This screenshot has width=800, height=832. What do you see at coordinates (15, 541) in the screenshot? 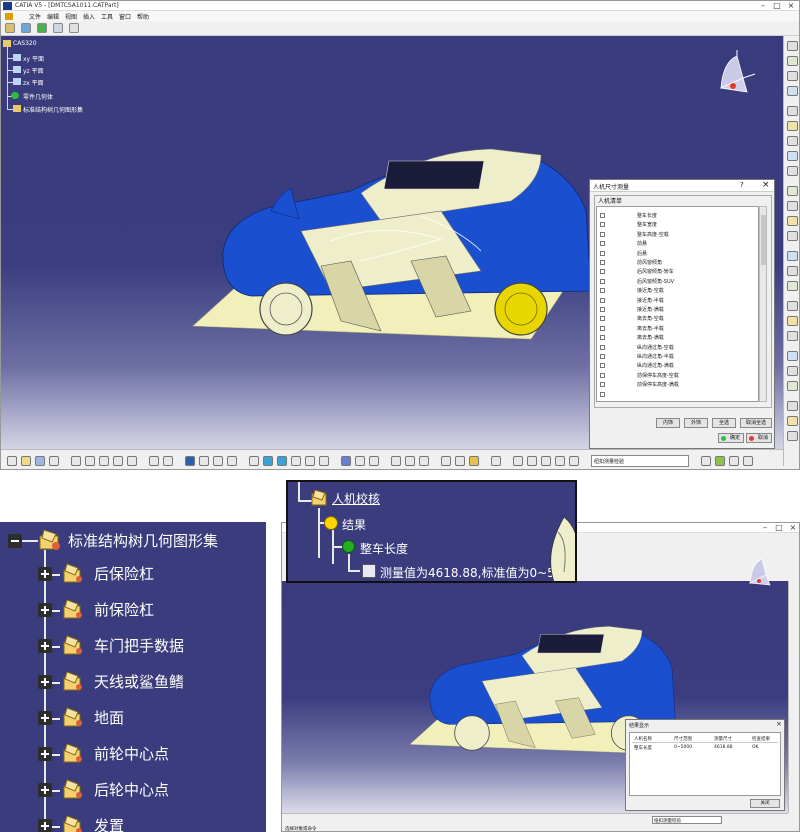
I see `collapse-icon` at bounding box center [15, 541].